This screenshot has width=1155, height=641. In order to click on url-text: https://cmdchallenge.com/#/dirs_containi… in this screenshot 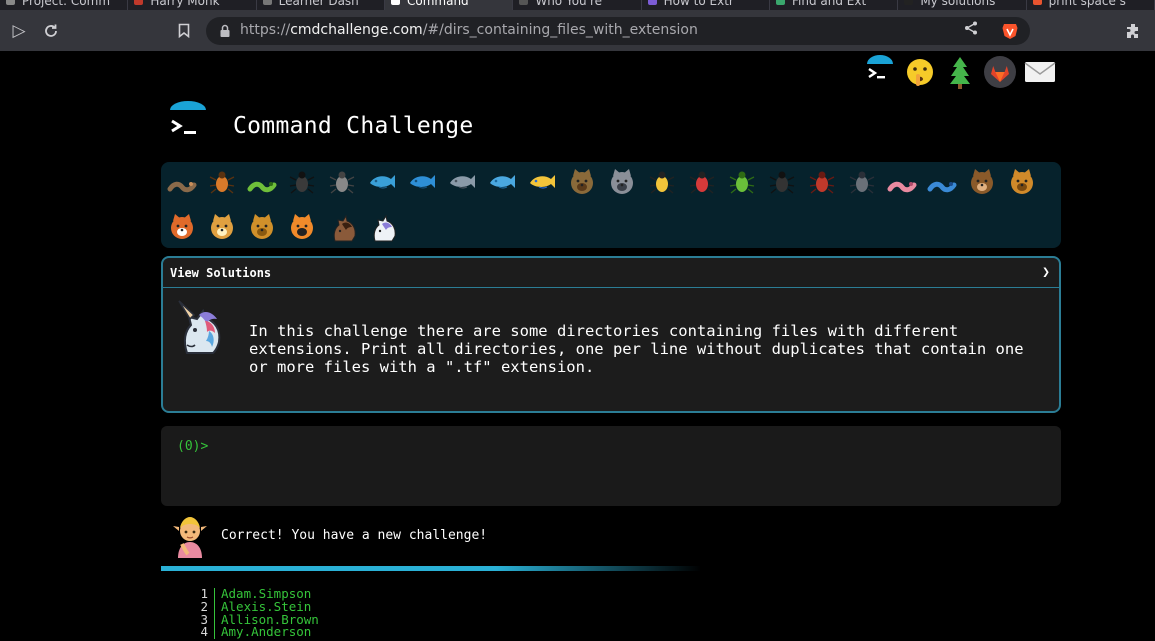, I will do `click(469, 30)`.